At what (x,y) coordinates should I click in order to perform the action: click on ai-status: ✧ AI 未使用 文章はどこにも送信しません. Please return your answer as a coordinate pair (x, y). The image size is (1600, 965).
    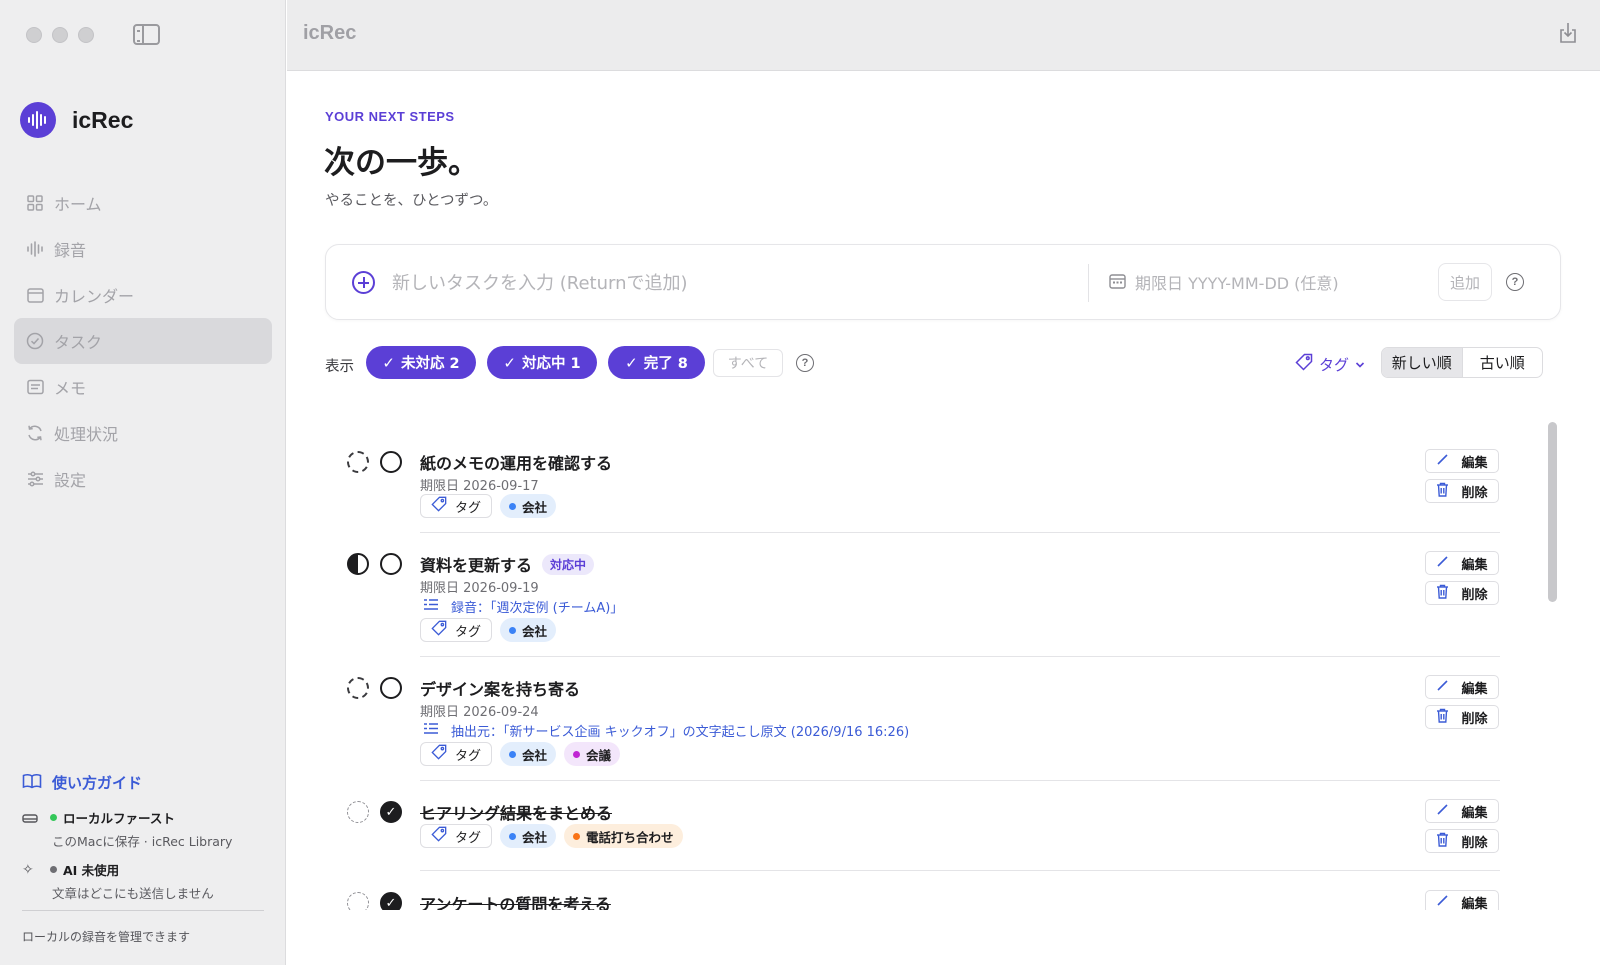
    Looking at the image, I should click on (144, 881).